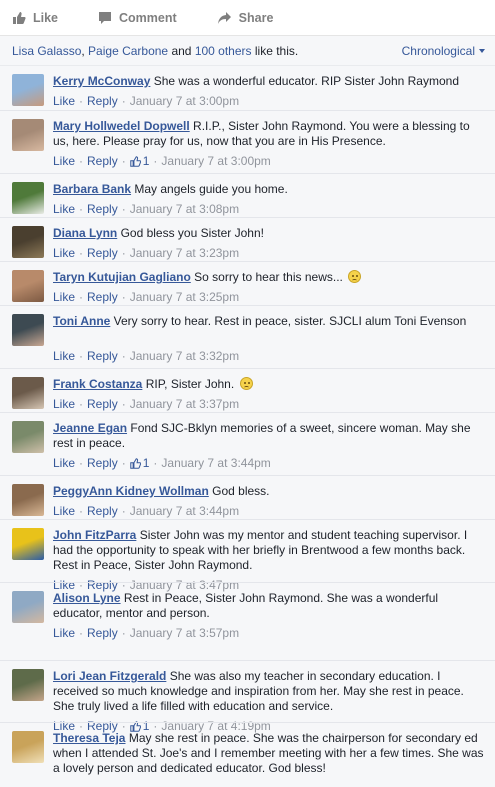 This screenshot has width=495, height=787. What do you see at coordinates (239, 491) in the screenshot?
I see `comment-text: God bless.` at bounding box center [239, 491].